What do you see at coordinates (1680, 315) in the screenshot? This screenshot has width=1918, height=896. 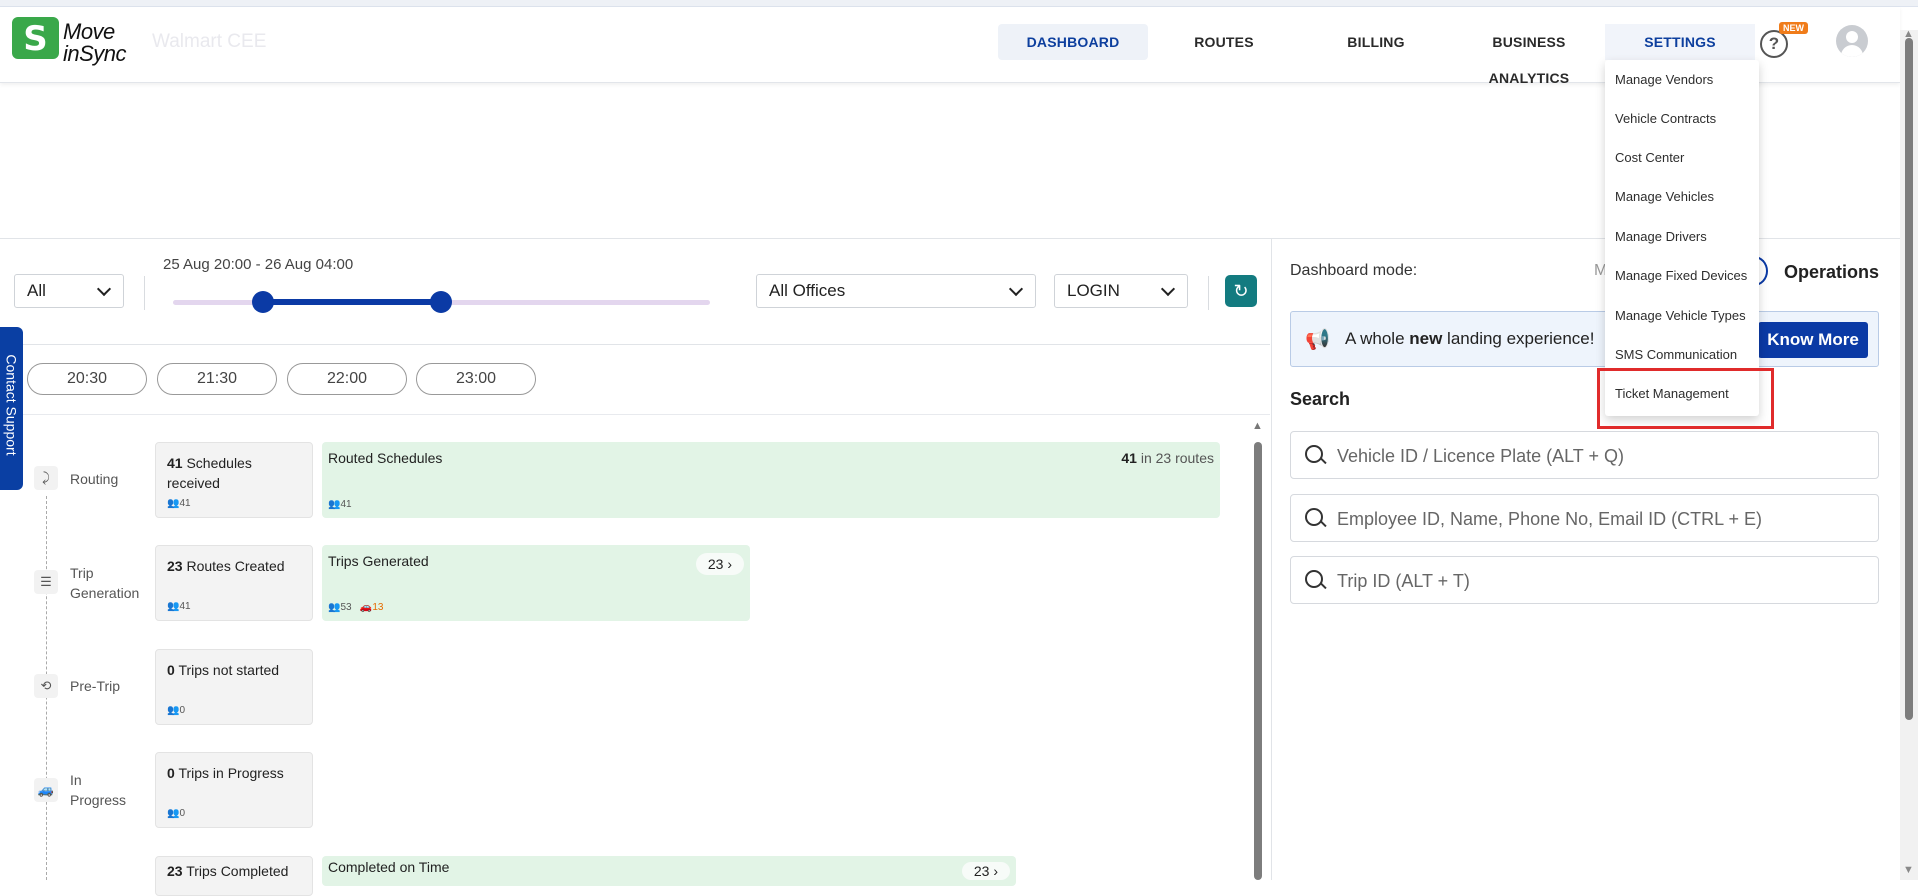 I see `menu-item-manage-vehicle-types: Manage Vehicle Types` at bounding box center [1680, 315].